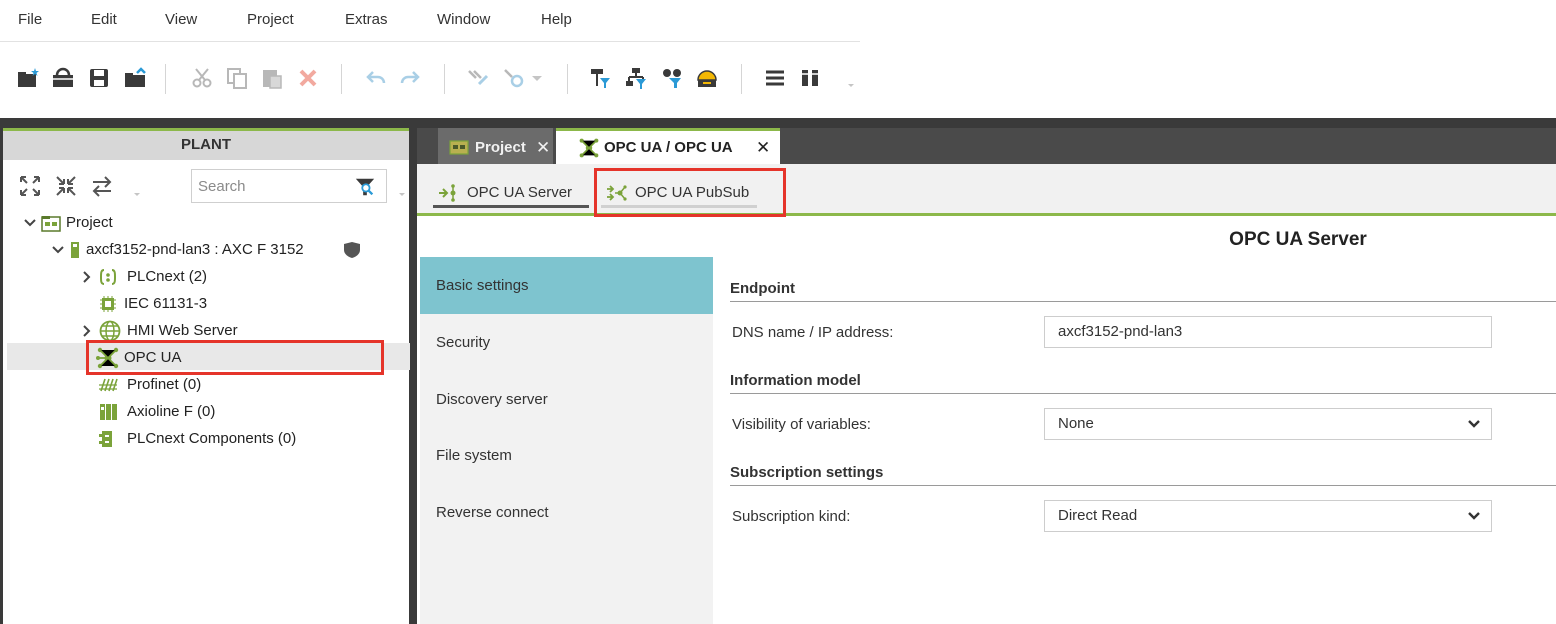 The width and height of the screenshot is (1556, 624). I want to click on dns-field: axcf3152-pnd-lan3, so click(1268, 332).